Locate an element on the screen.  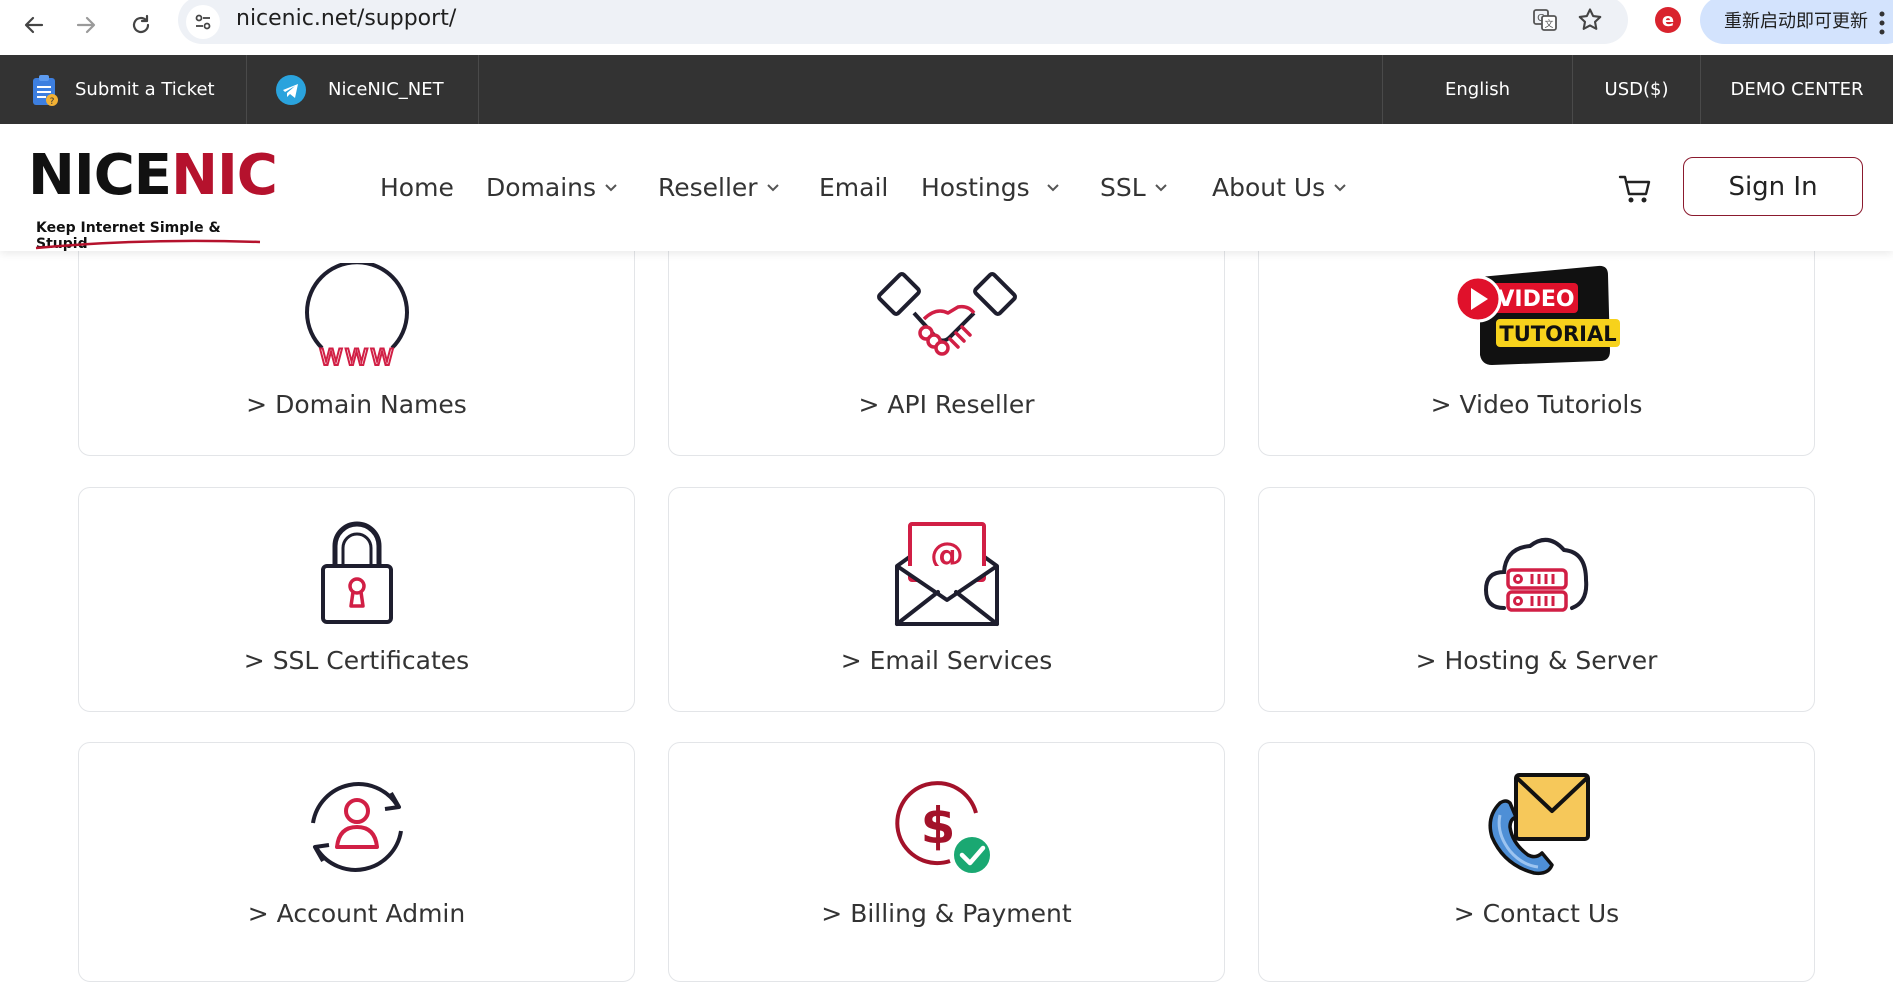
envelope-icon: @ is located at coordinates (946, 574).